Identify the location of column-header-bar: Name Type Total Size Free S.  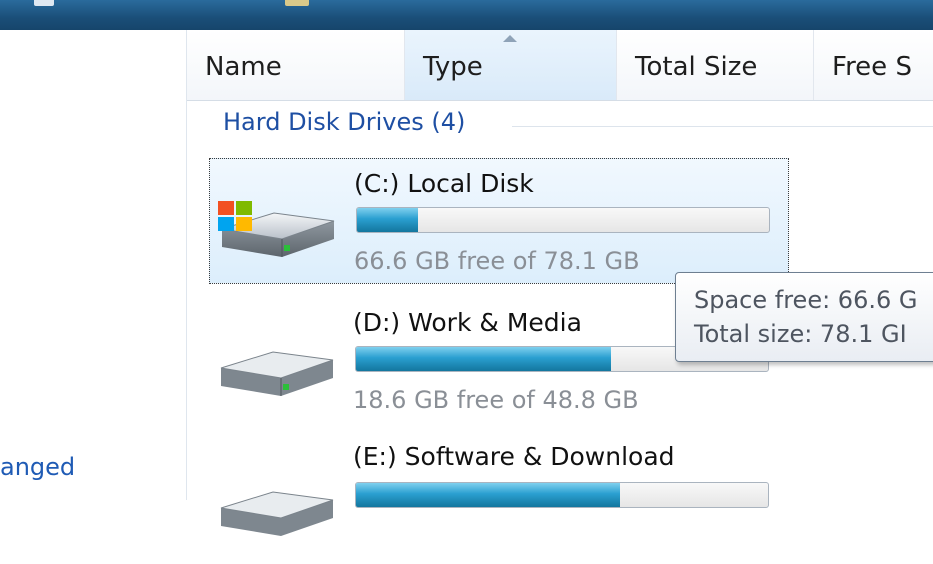
(560, 65).